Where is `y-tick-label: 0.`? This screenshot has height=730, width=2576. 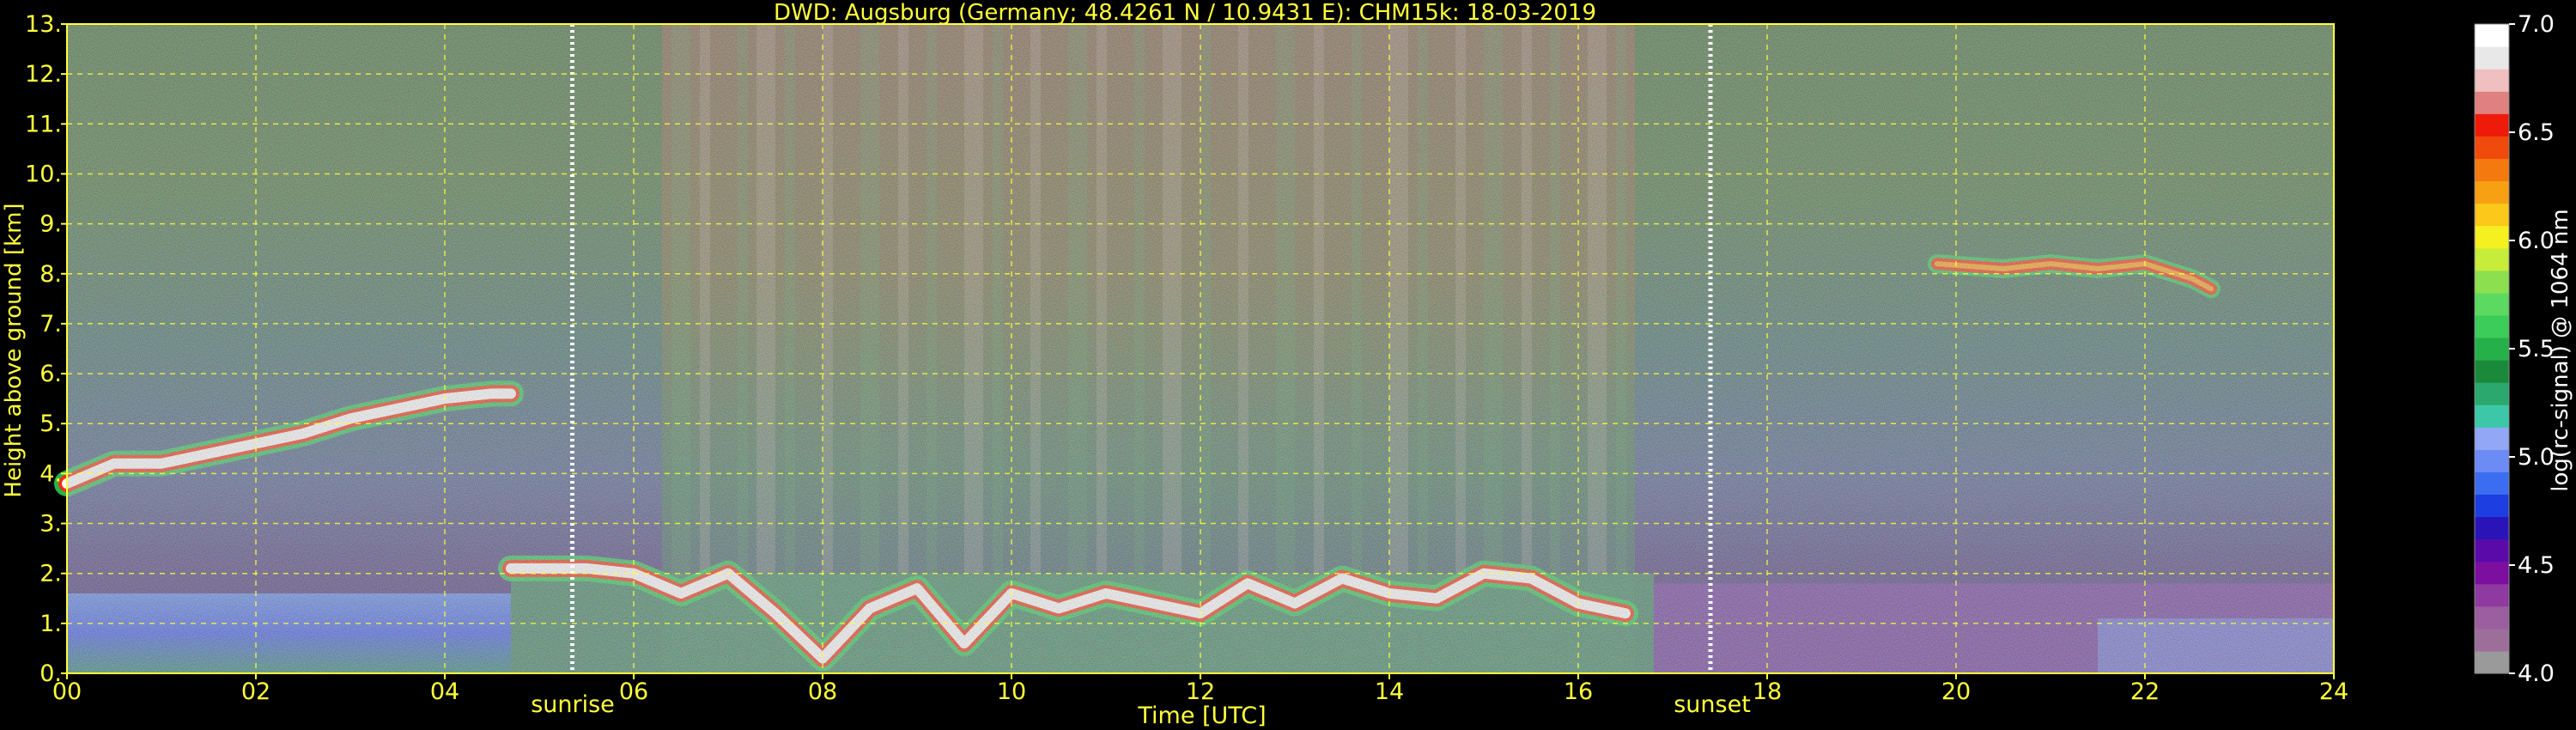 y-tick-label: 0. is located at coordinates (50, 673).